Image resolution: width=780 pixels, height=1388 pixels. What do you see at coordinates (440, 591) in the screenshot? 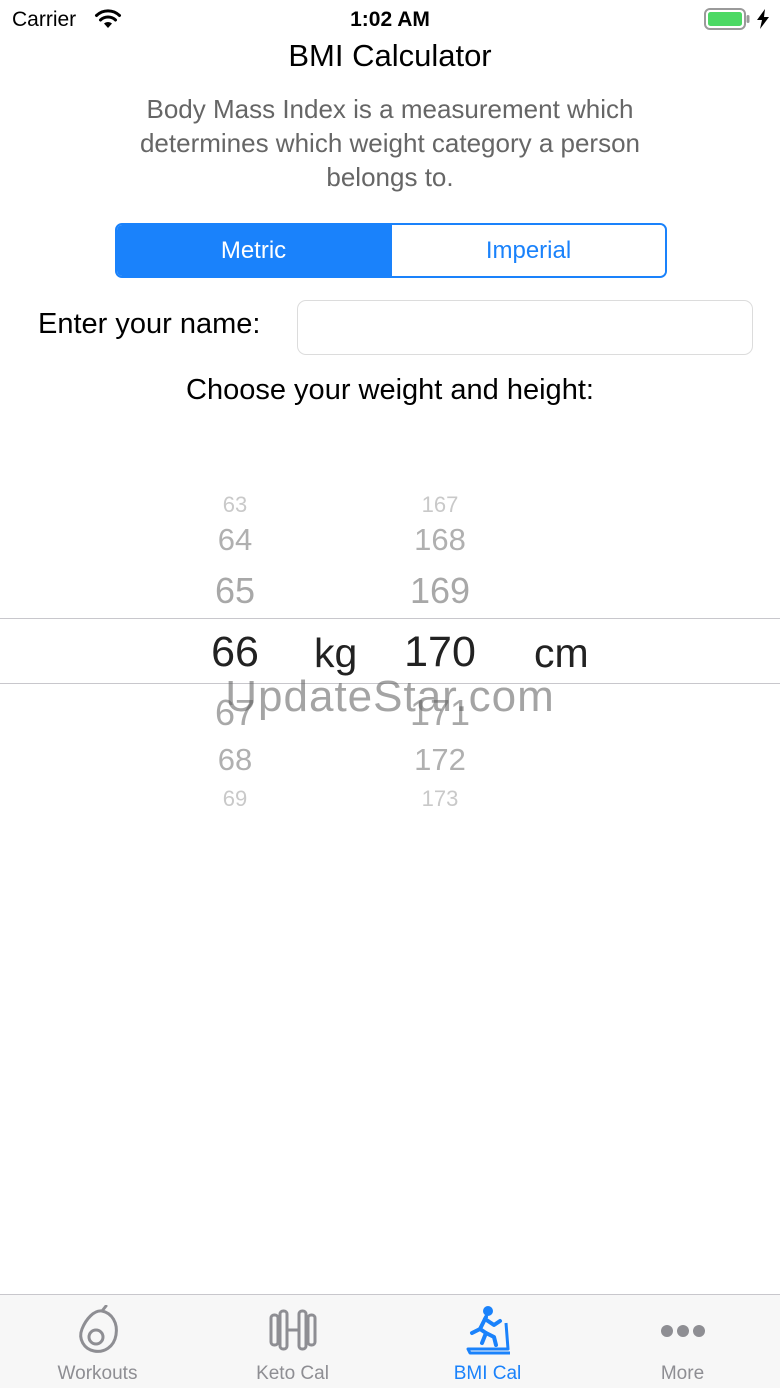
I see `height-option: 169` at bounding box center [440, 591].